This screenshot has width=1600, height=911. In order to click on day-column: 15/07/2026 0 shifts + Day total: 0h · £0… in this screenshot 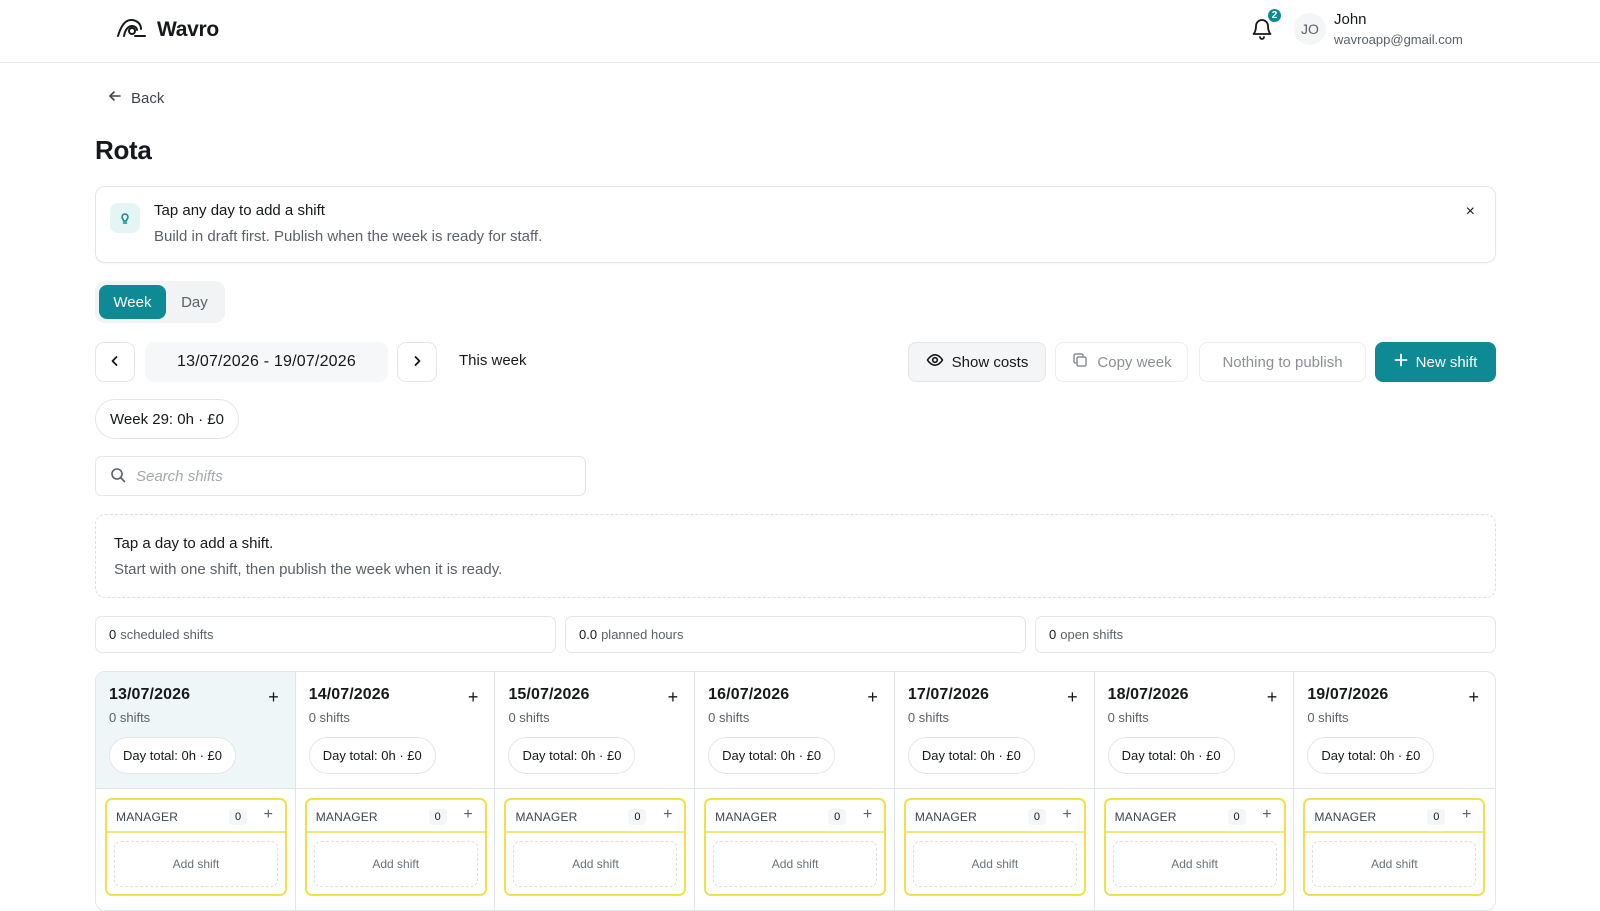, I will do `click(595, 791)`.